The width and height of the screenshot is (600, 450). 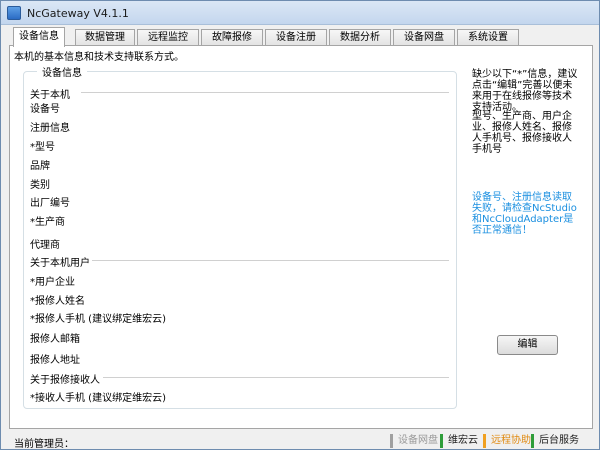 I want to click on tab-label: 数据管理, so click(x=105, y=37).